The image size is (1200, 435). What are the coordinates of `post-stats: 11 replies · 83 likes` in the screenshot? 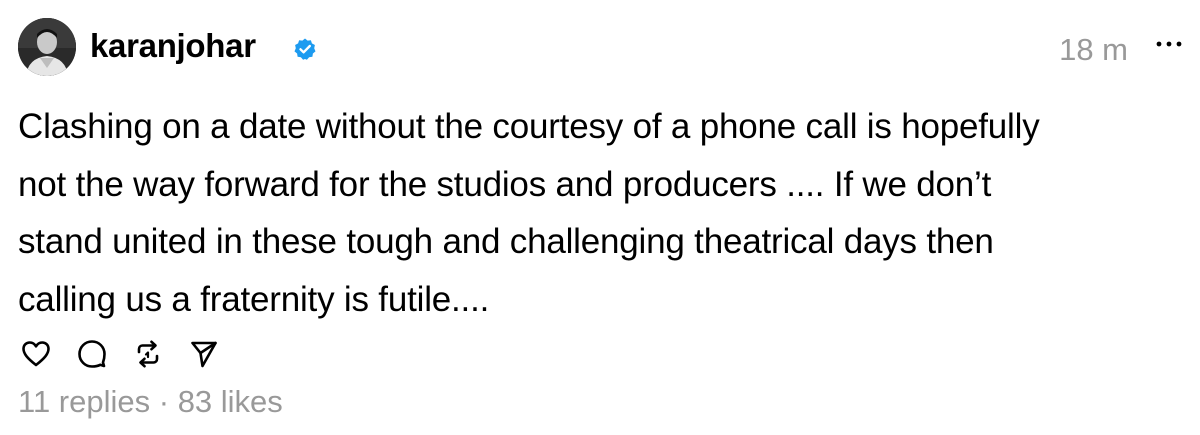 It's located at (150, 402).